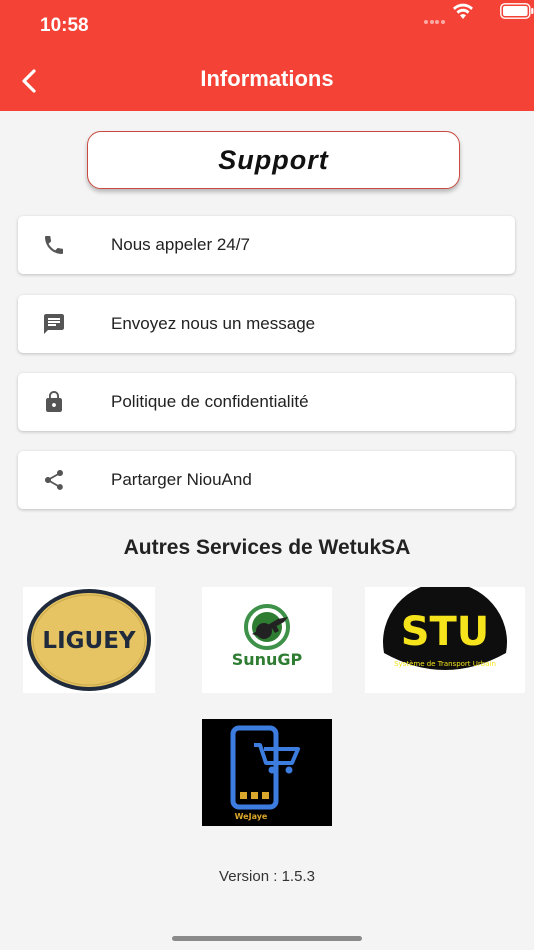 The image size is (534, 950). I want to click on wejaye-logo-text: WeJaye, so click(251, 816).